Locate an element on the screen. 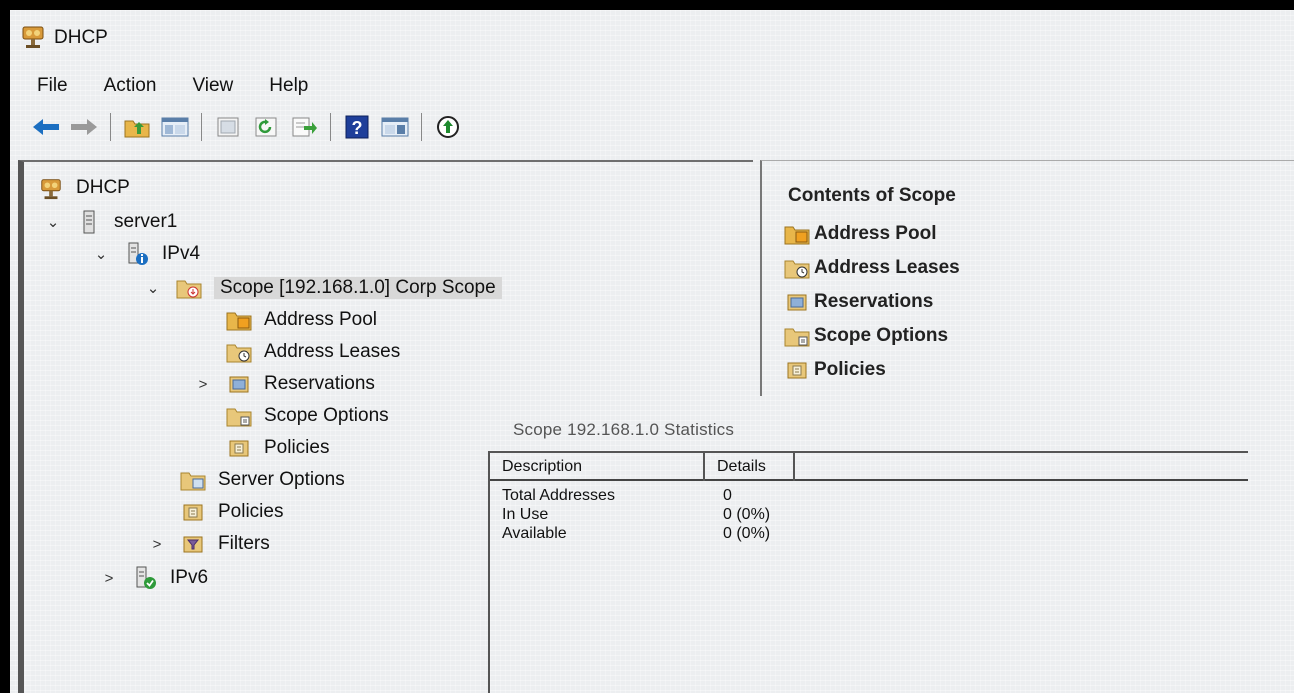 The height and width of the screenshot is (693, 1294). tree-item-scope-options: Scope Options is located at coordinates (307, 416).